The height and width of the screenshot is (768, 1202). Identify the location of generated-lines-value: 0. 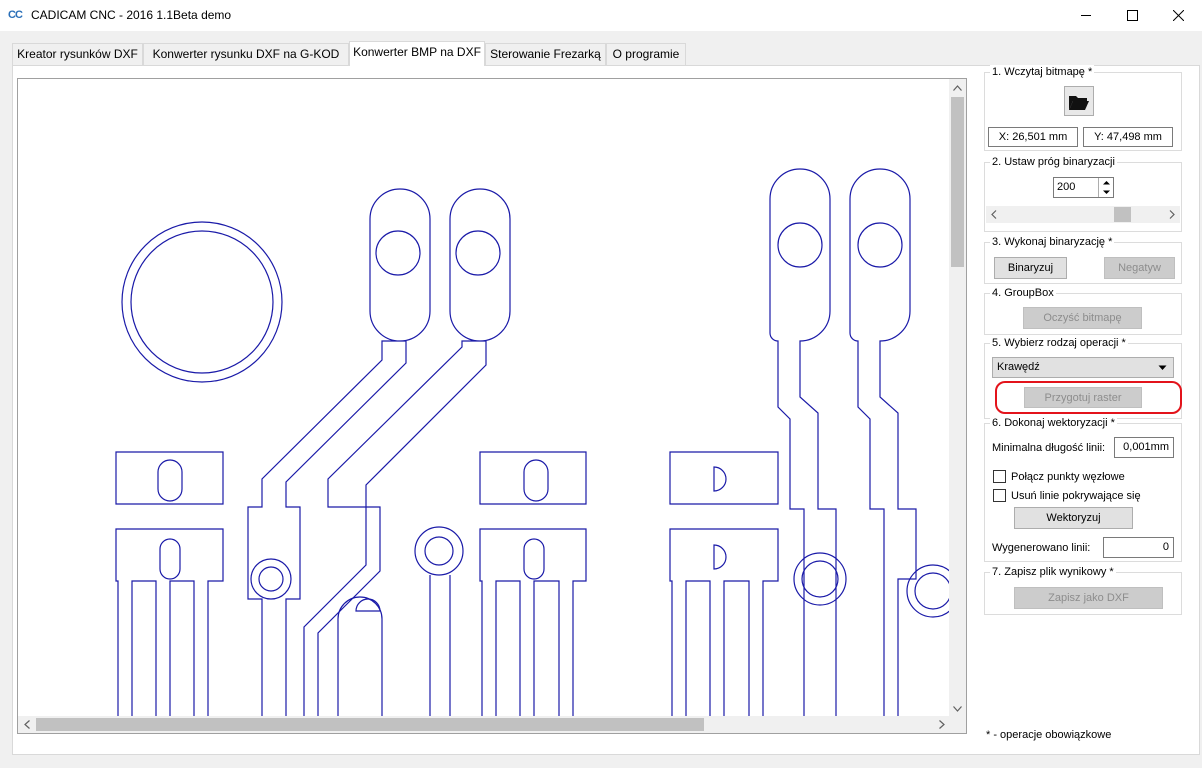
(1138, 547).